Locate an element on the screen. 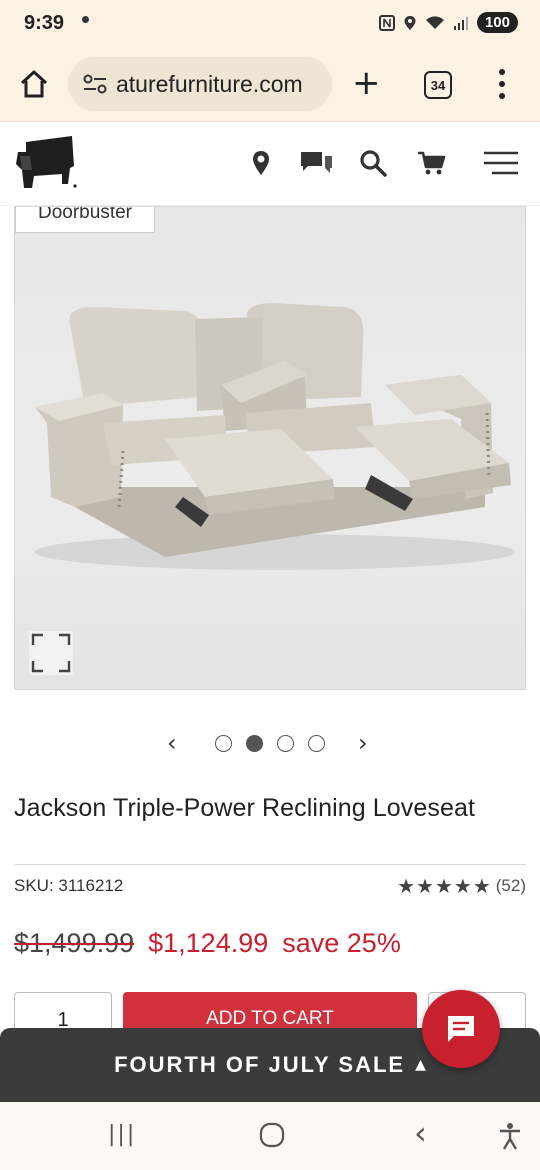  chair-logo-icon is located at coordinates (46, 163).